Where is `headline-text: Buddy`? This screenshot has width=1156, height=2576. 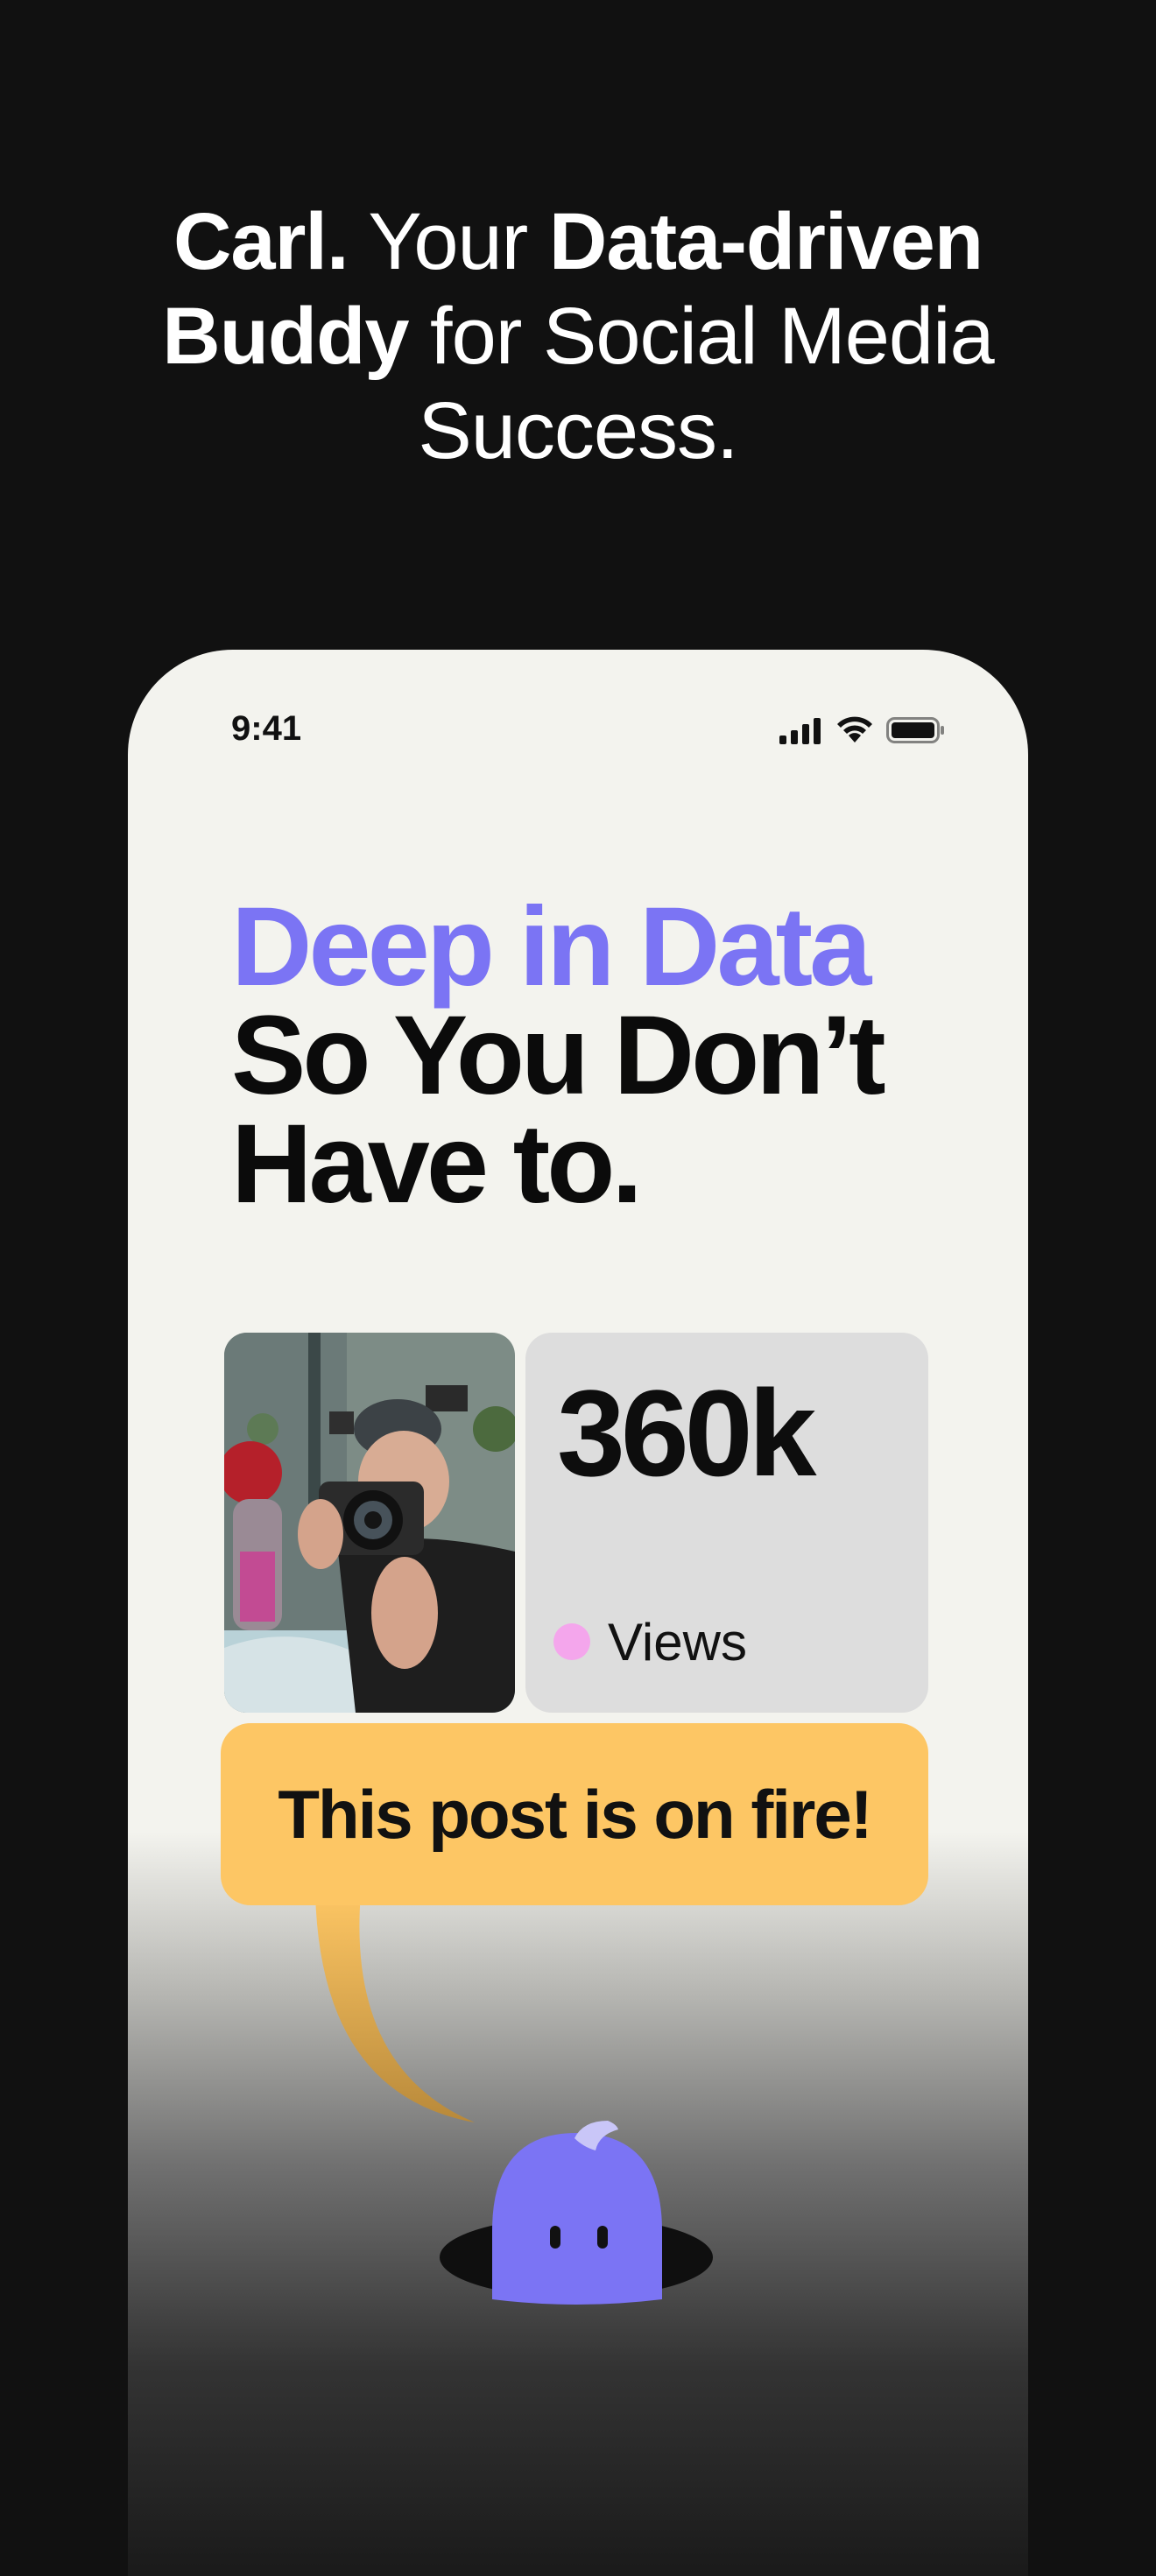 headline-text: Buddy is located at coordinates (285, 336).